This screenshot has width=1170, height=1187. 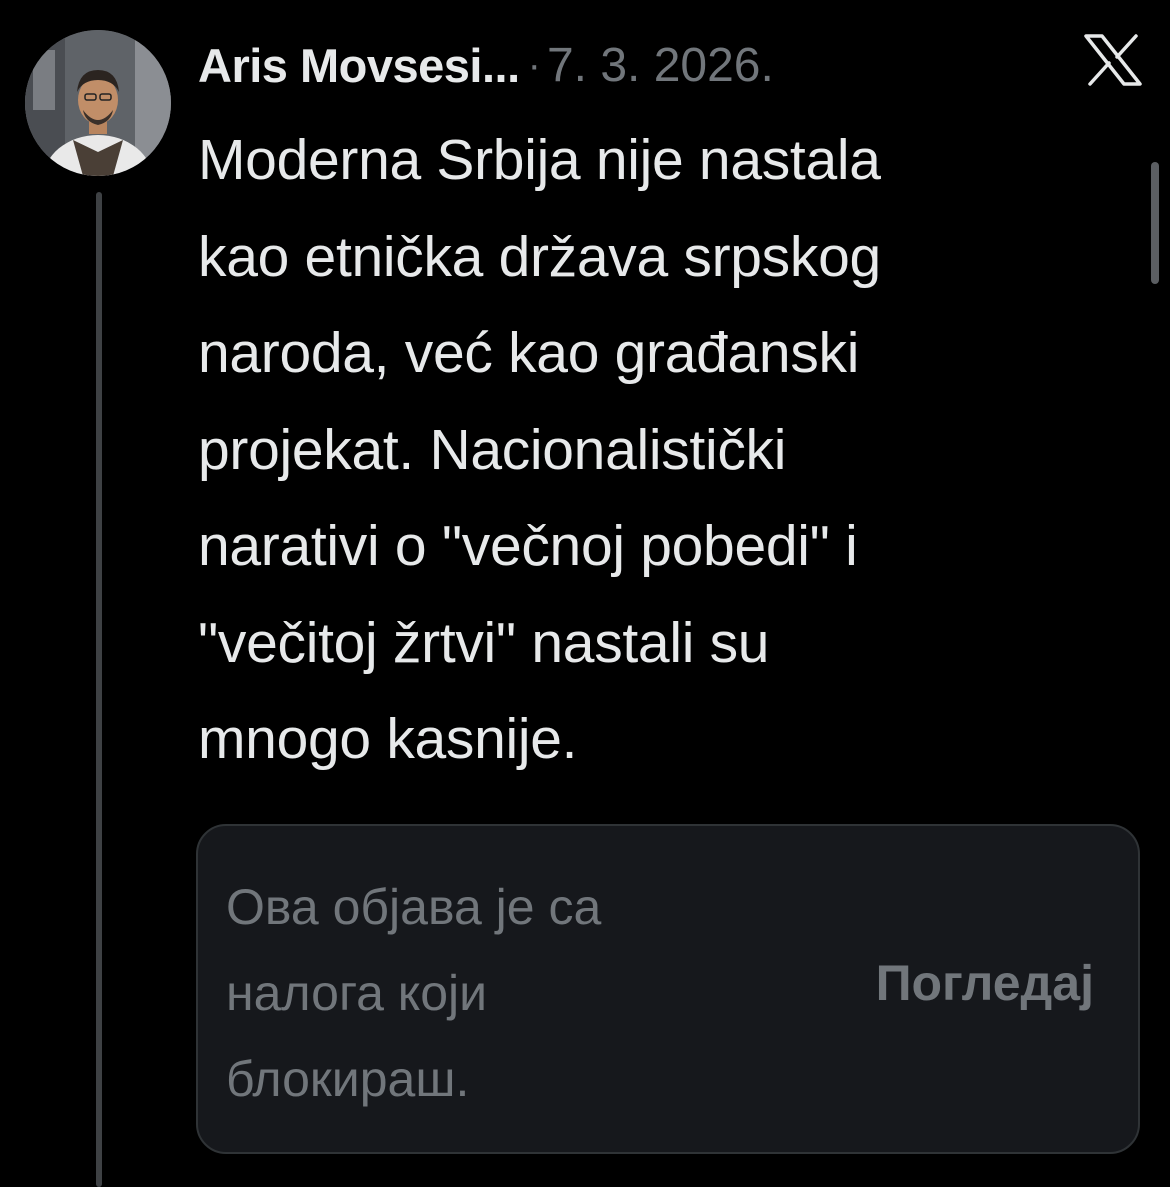 I want to click on thread-line, so click(x=99, y=689).